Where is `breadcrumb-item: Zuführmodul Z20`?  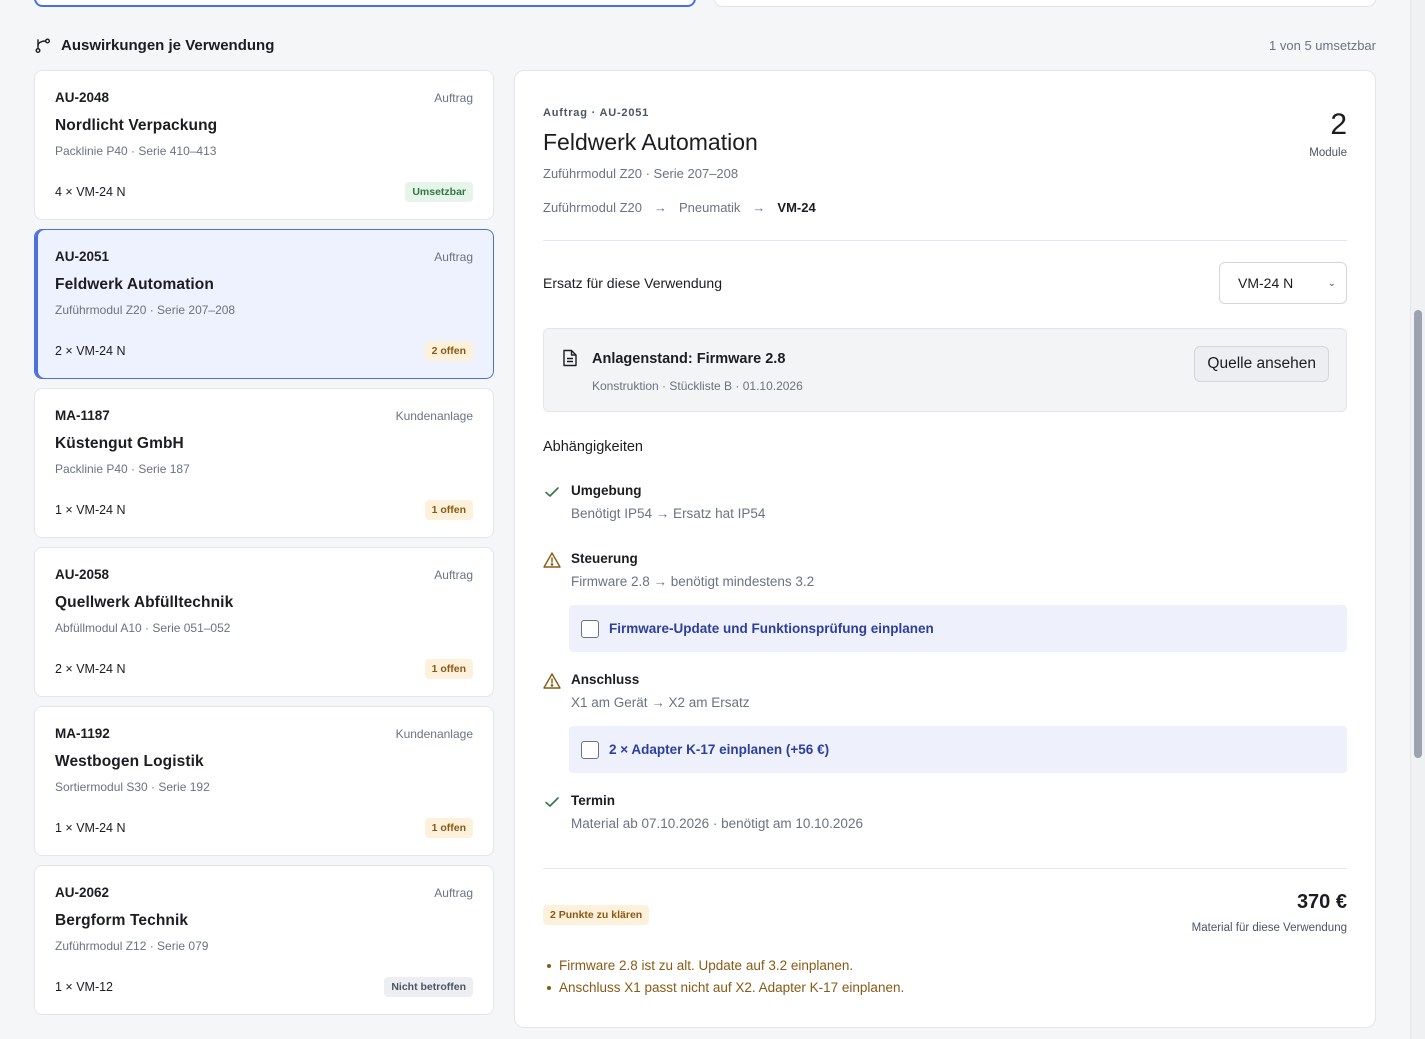
breadcrumb-item: Zuführmodul Z20 is located at coordinates (592, 207).